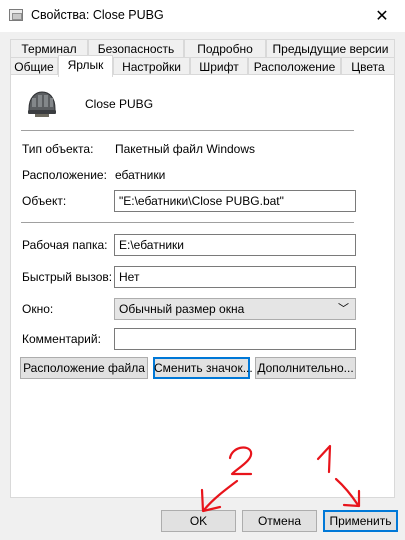  What do you see at coordinates (343, 309) in the screenshot?
I see `chevron-down-icon: ﹀` at bounding box center [343, 309].